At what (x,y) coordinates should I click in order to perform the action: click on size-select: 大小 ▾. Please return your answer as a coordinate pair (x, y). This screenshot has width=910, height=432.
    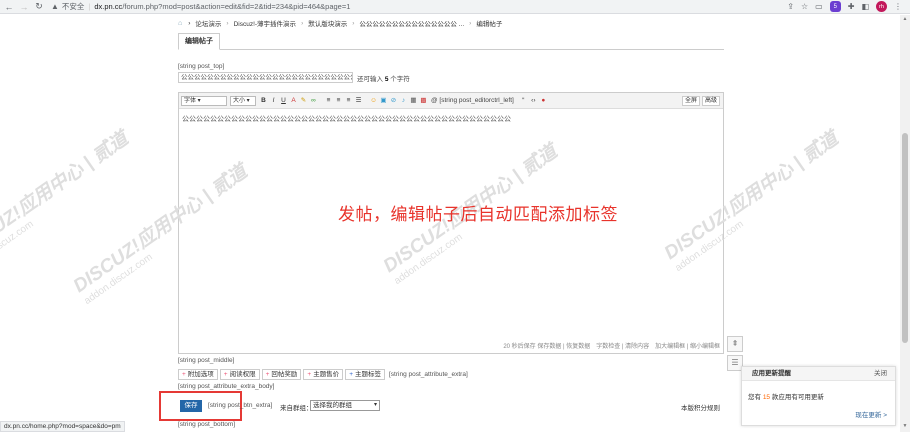
    Looking at the image, I should click on (243, 100).